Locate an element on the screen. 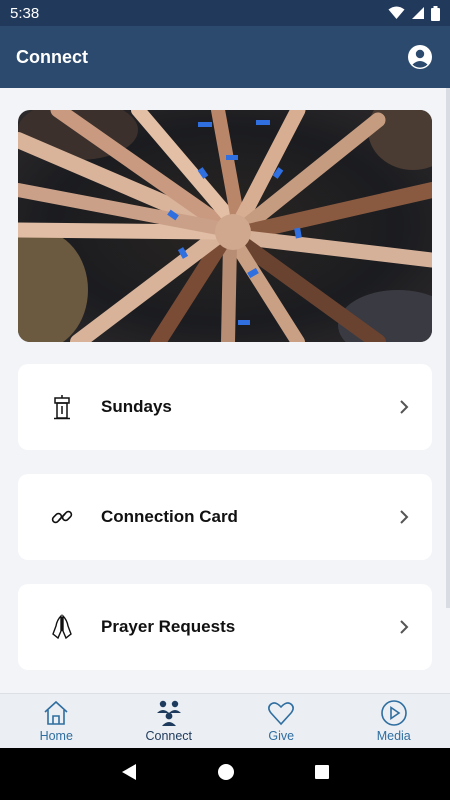 The width and height of the screenshot is (450, 800). back-triangle-icon is located at coordinates (128, 771).